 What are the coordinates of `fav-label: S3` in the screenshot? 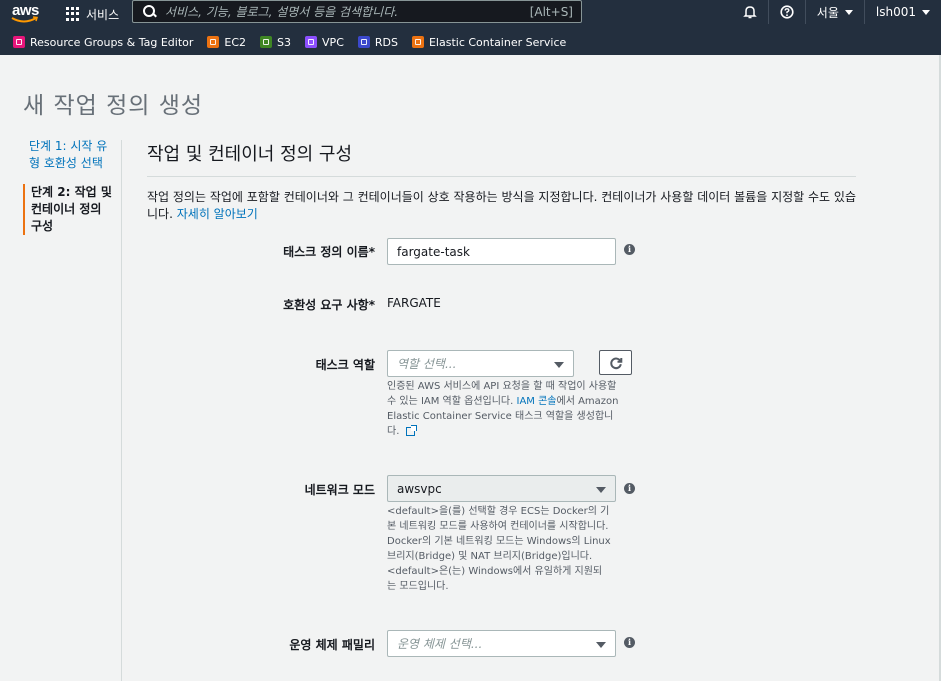 It's located at (284, 42).